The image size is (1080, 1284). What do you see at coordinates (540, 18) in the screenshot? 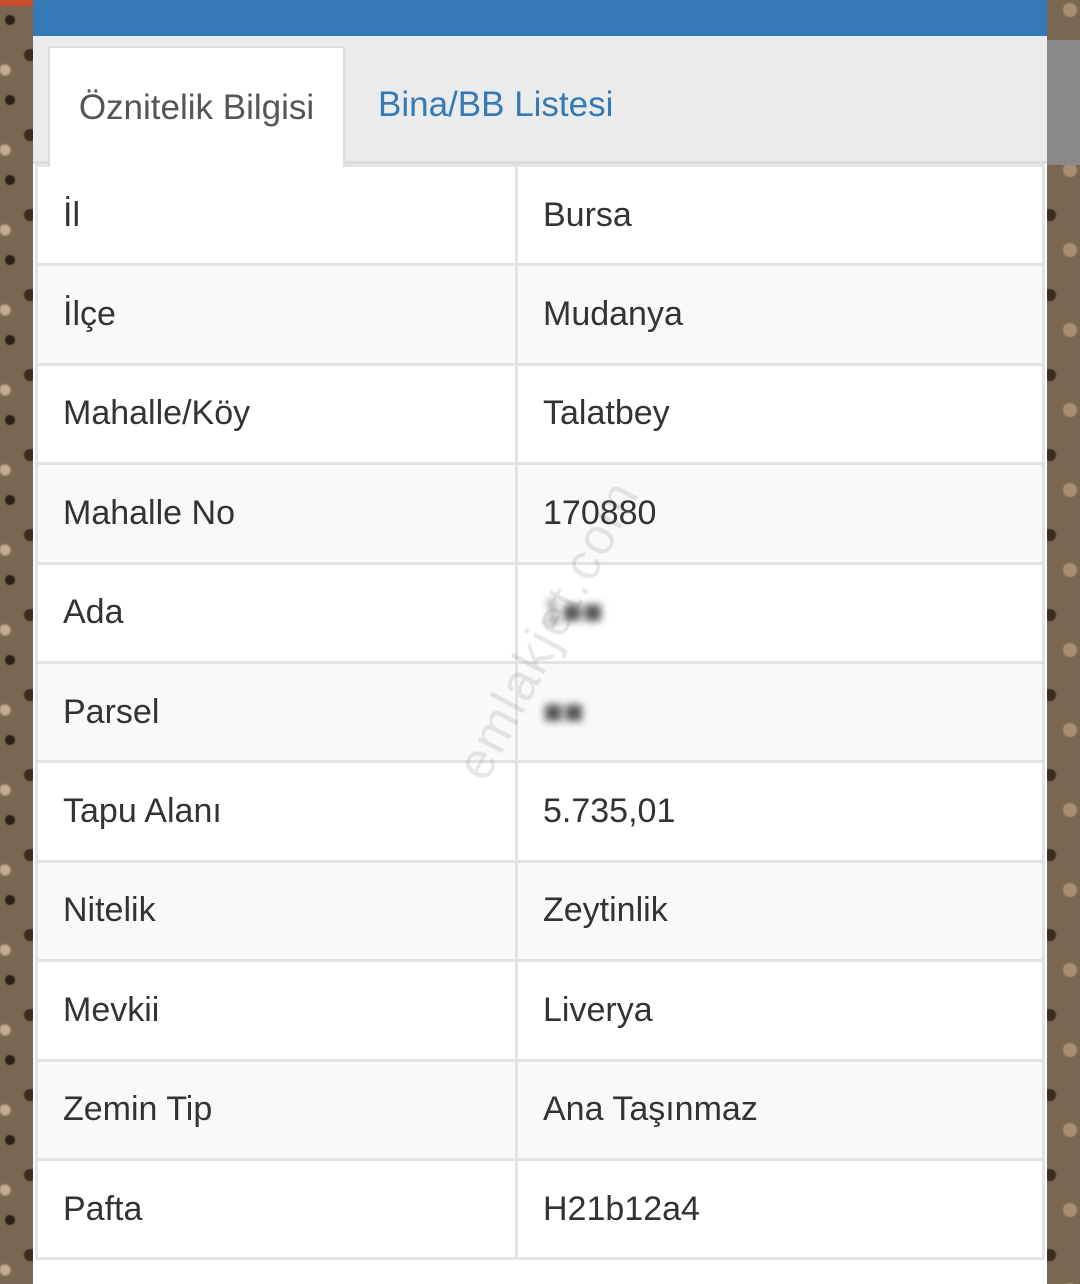
I see `panel-header-bar` at bounding box center [540, 18].